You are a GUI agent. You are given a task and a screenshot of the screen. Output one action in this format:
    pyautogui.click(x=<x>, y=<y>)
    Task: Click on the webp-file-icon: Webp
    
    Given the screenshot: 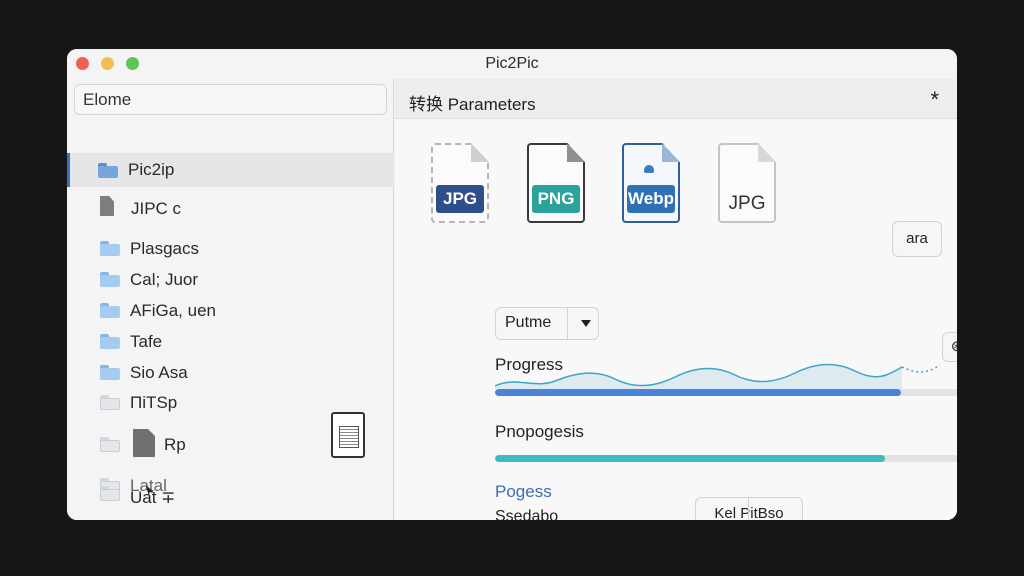 What is the action you would take?
    pyautogui.click(x=651, y=183)
    